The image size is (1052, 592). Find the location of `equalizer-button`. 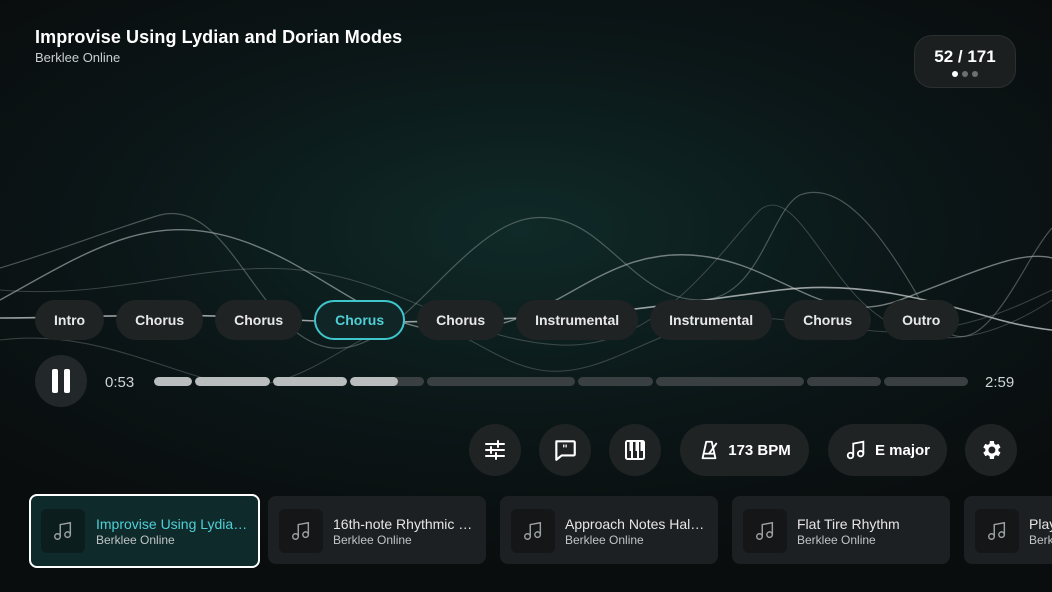

equalizer-button is located at coordinates (495, 450).